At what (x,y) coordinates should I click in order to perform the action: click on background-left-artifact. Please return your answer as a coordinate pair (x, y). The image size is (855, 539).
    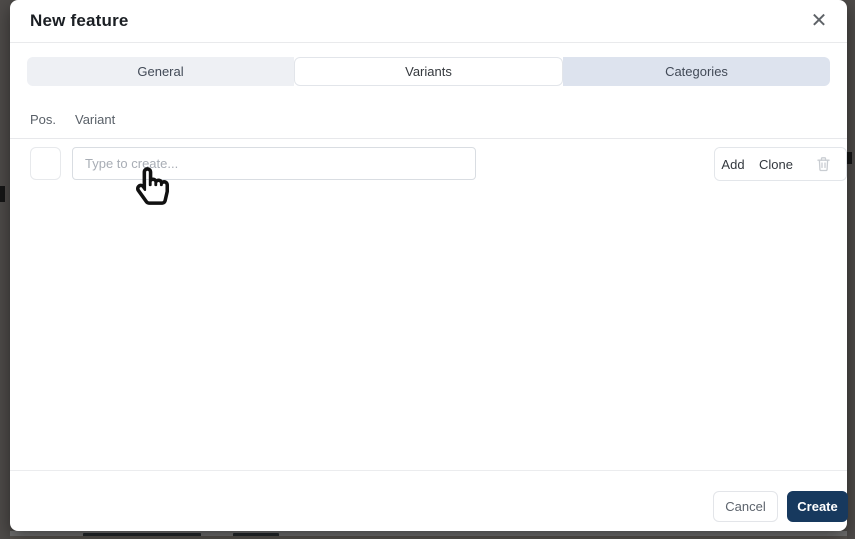
    Looking at the image, I should click on (2, 194).